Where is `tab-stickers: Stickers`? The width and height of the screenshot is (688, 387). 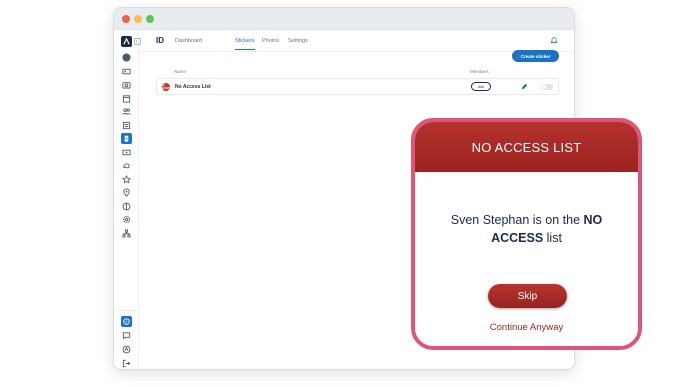
tab-stickers: Stickers is located at coordinates (245, 41).